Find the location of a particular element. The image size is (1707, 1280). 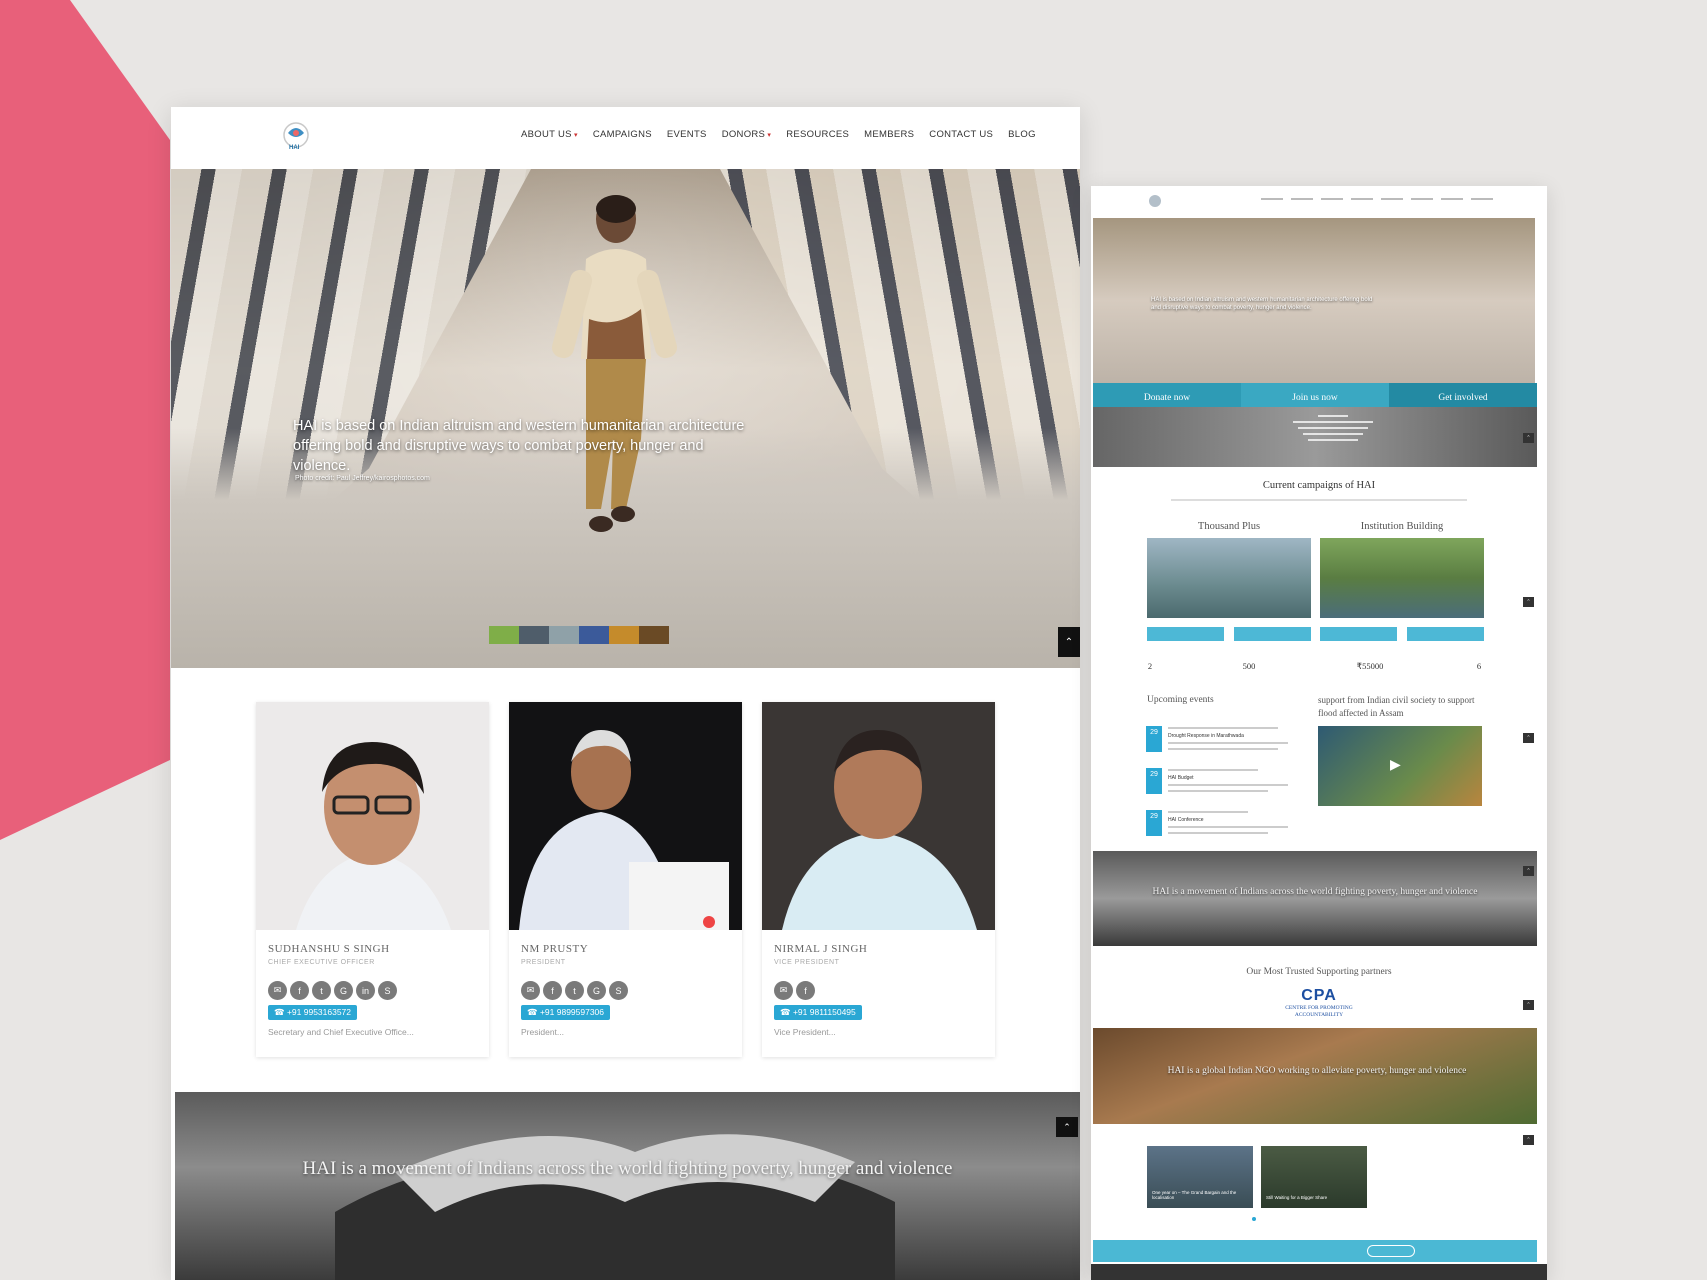

stat-value: 500 is located at coordinates (1249, 666).